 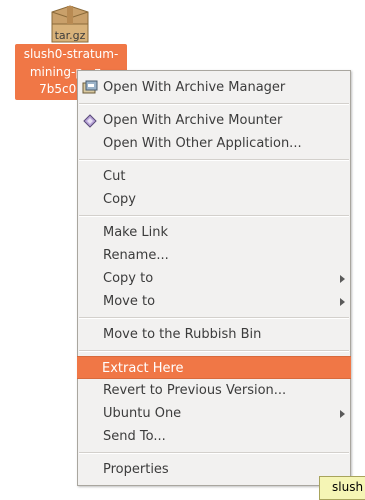 What do you see at coordinates (70, 25) in the screenshot?
I see `tar-gz-archive-icon: tar.gz` at bounding box center [70, 25].